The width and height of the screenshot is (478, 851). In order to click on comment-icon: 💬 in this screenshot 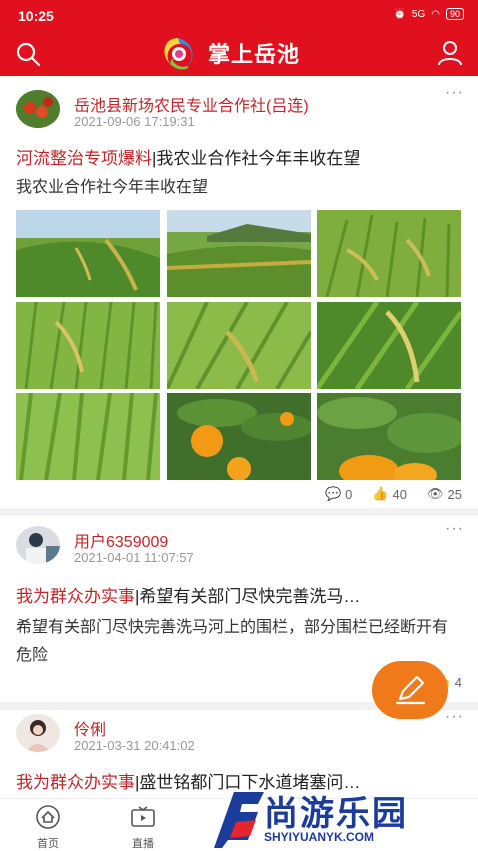, I will do `click(333, 493)`.